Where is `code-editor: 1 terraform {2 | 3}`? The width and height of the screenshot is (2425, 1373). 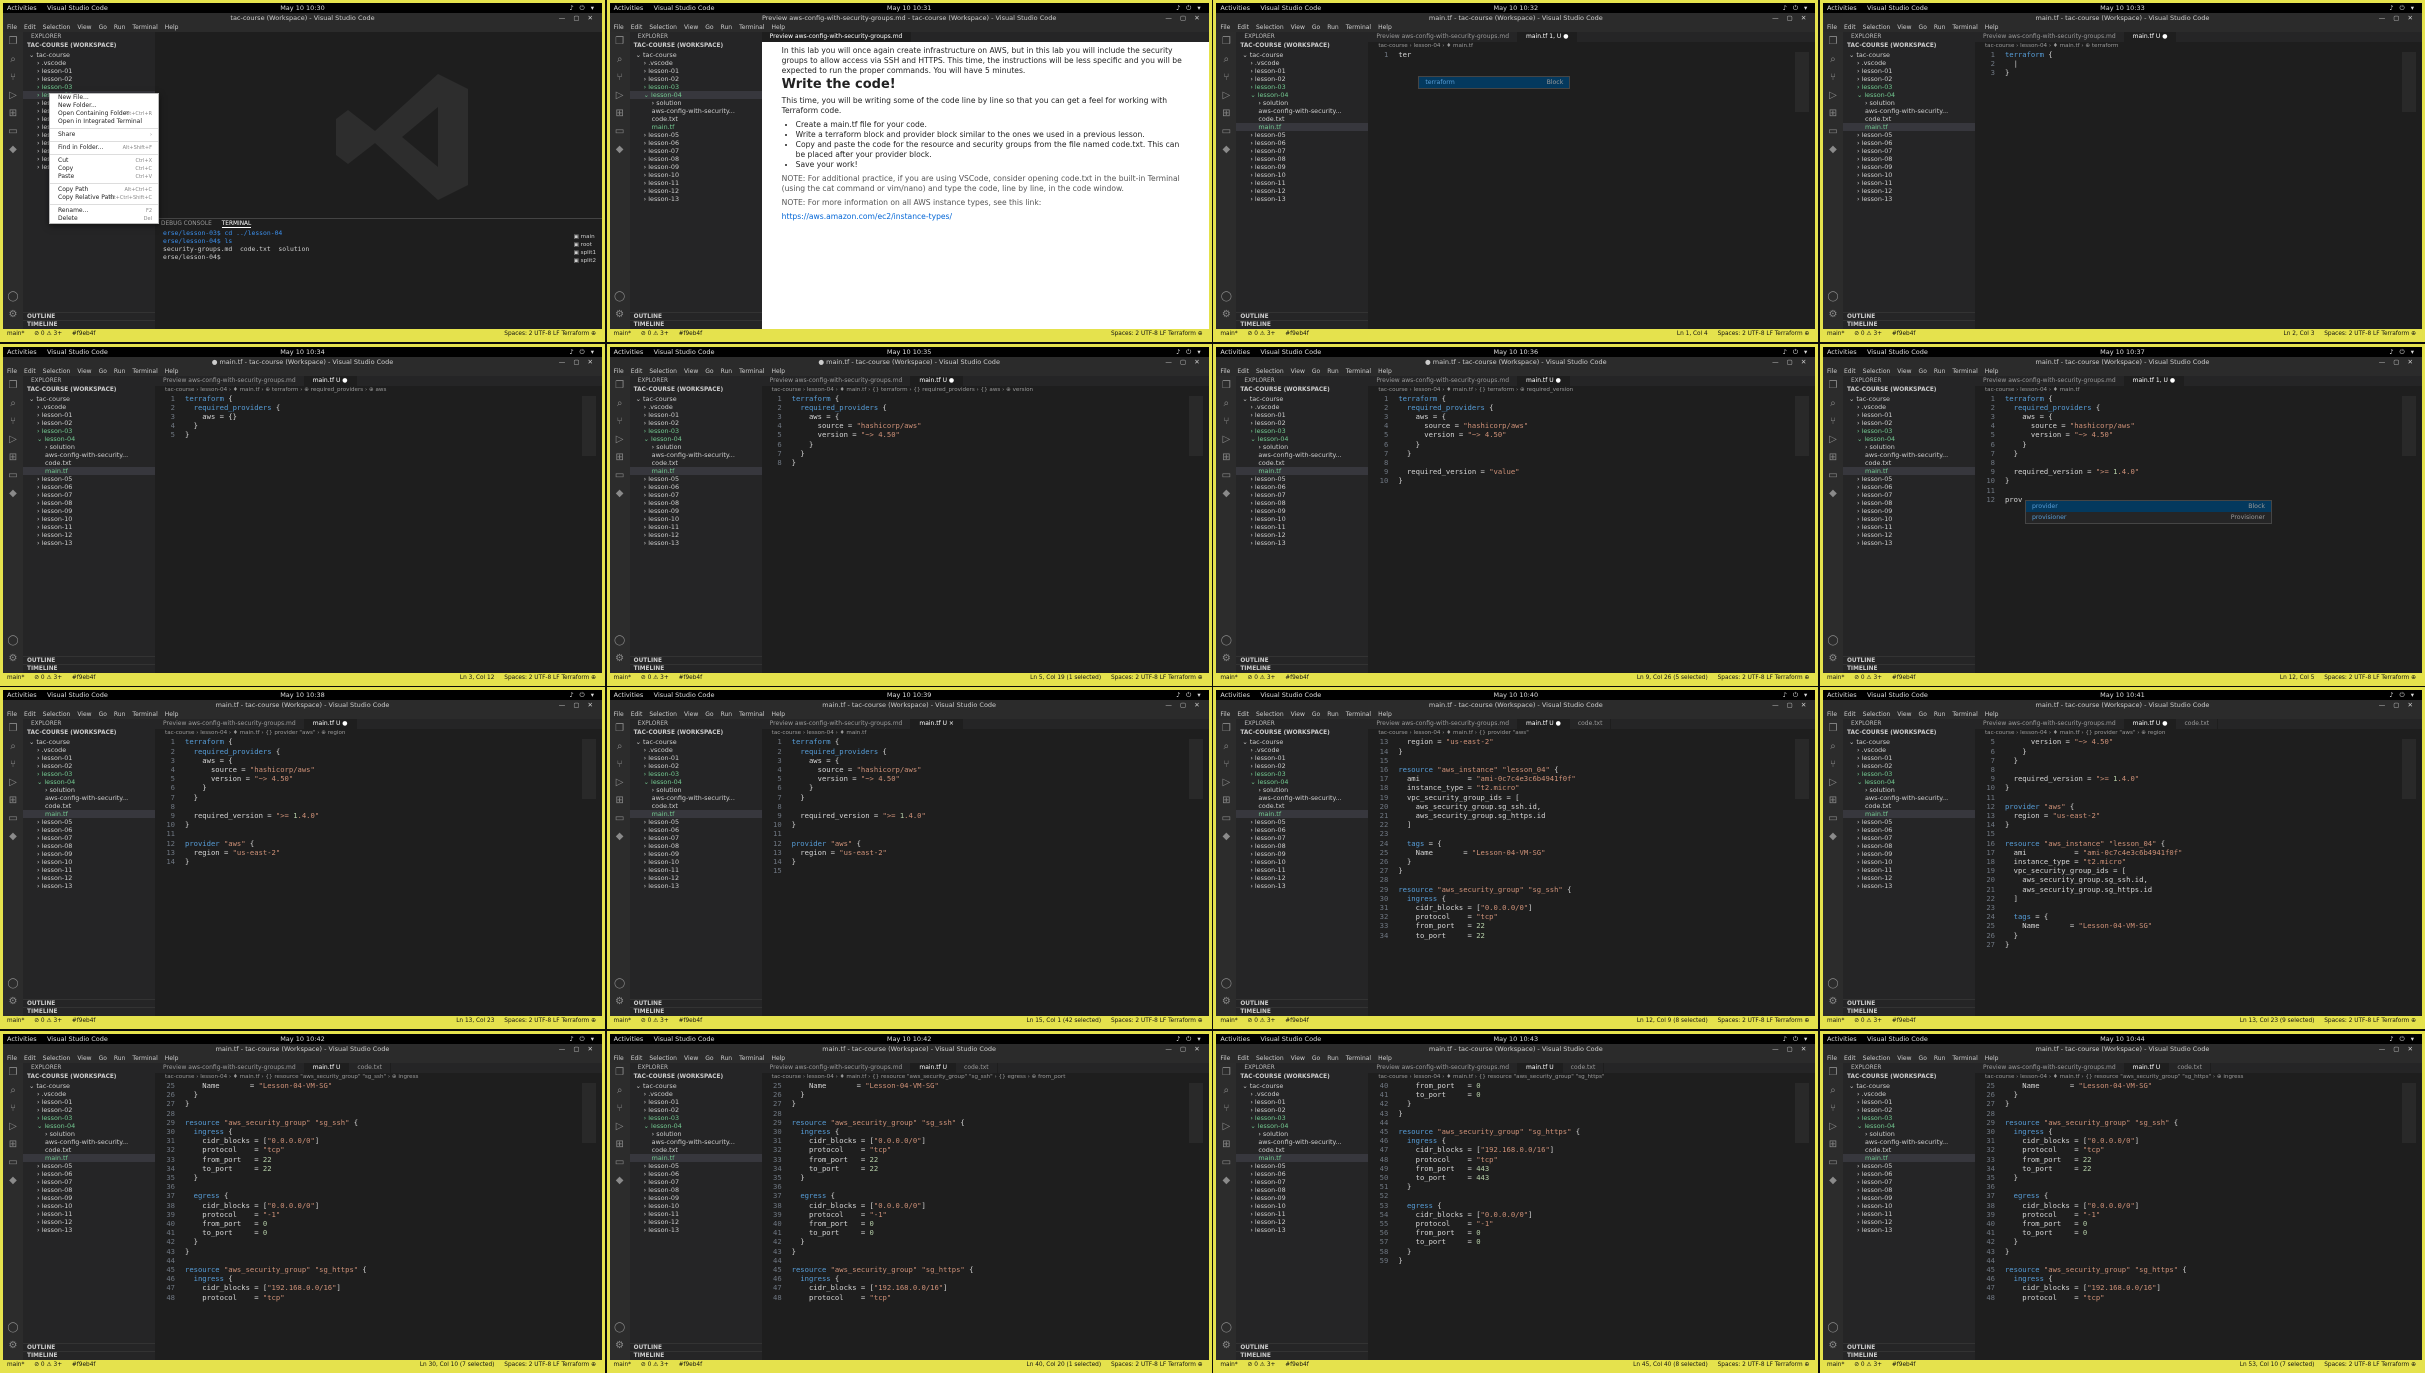
code-editor: 1 terraform {2 | 3} is located at coordinates (2198, 64).